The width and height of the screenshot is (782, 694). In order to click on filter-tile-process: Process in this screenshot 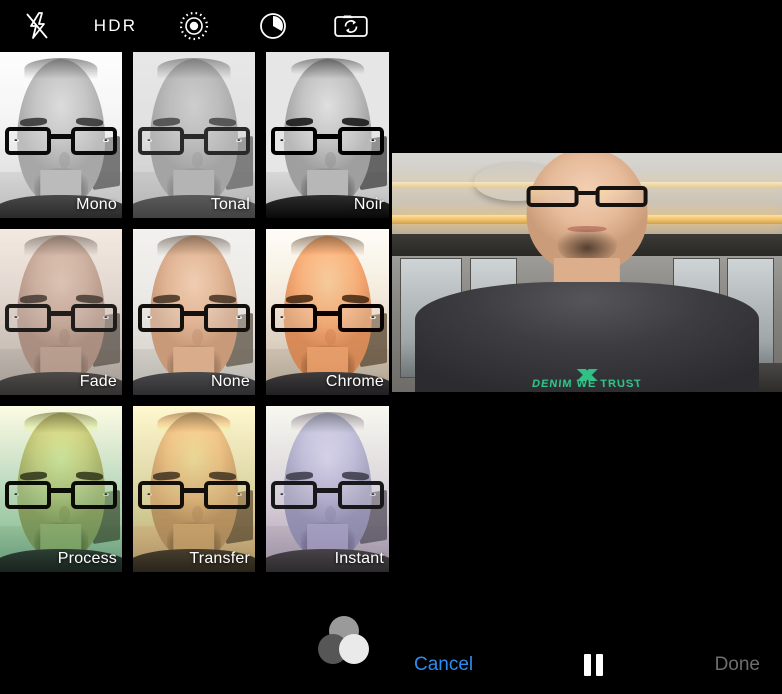, I will do `click(61, 489)`.